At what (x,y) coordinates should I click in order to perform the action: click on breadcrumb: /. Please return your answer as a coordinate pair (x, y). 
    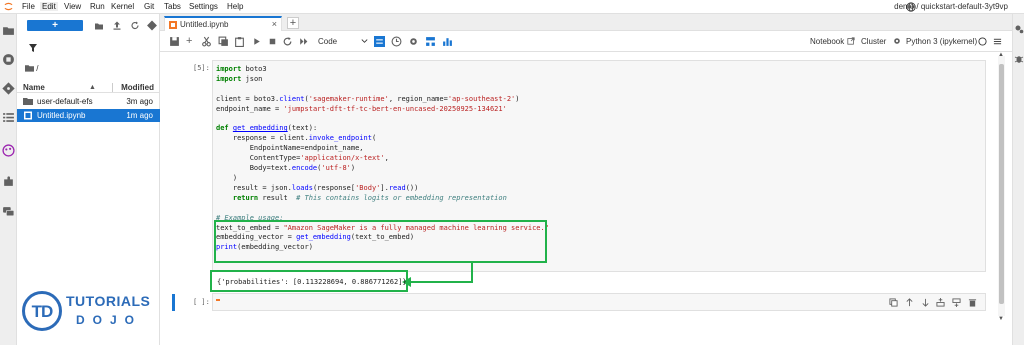
    Looking at the image, I should click on (31, 68).